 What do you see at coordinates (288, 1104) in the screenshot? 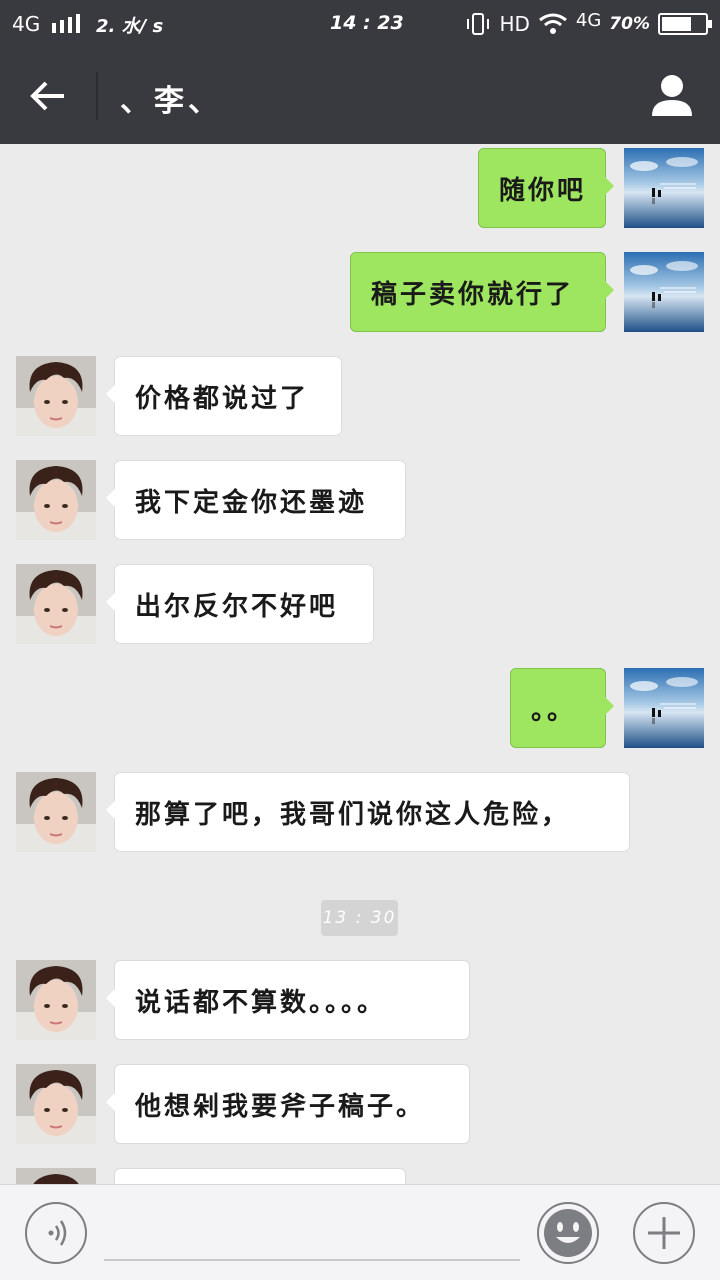
I see `received-message-bubble: 他想剁我要斧子稿子。` at bounding box center [288, 1104].